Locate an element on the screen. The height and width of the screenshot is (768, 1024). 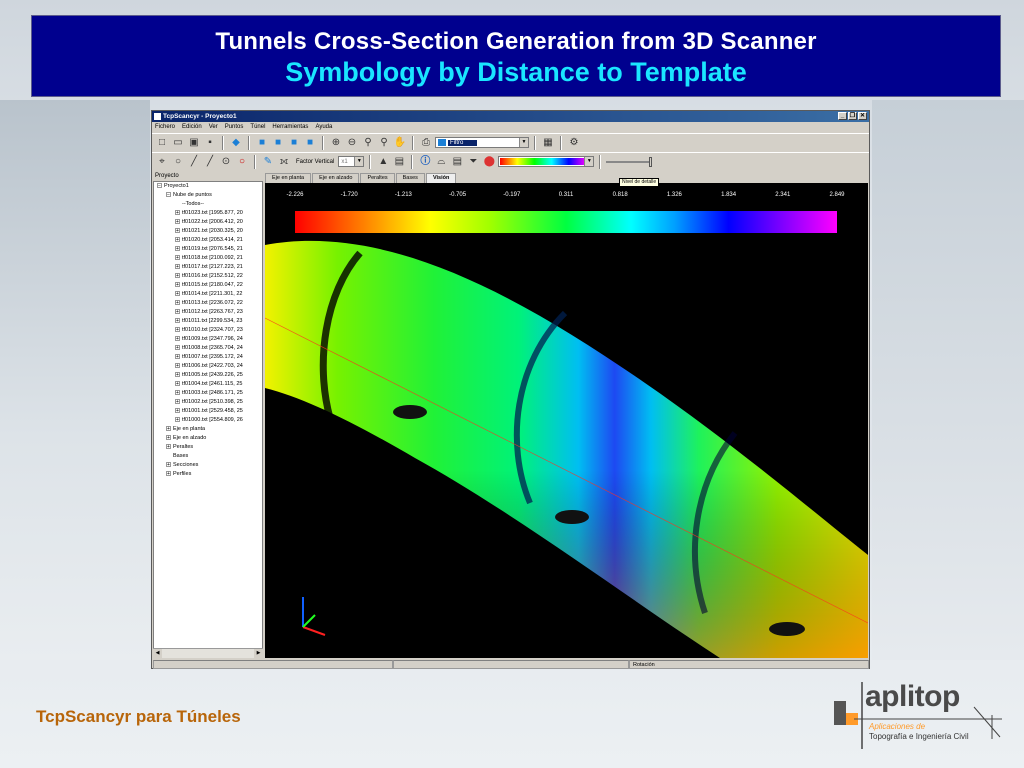
maximize-button: ❐ is located at coordinates (852, 116).